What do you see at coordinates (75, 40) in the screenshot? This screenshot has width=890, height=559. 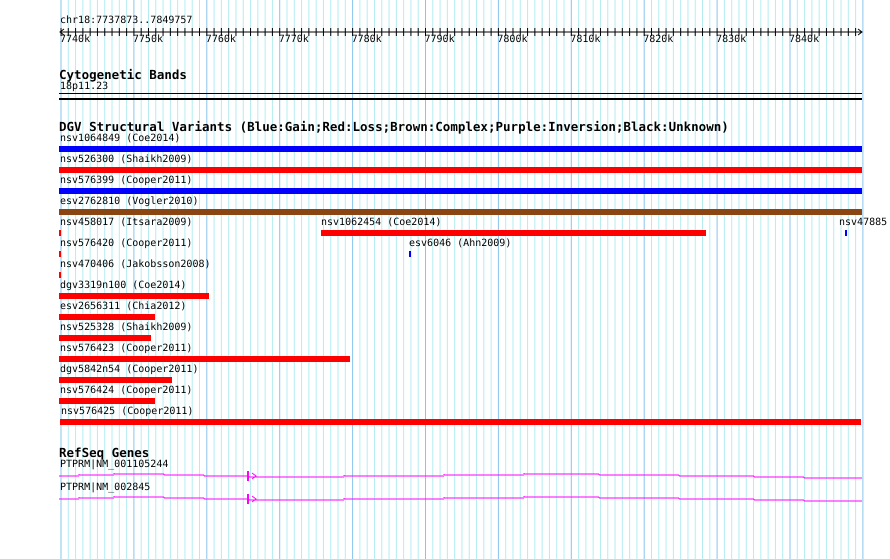 I see `ruler-tick-label: 7740k` at bounding box center [75, 40].